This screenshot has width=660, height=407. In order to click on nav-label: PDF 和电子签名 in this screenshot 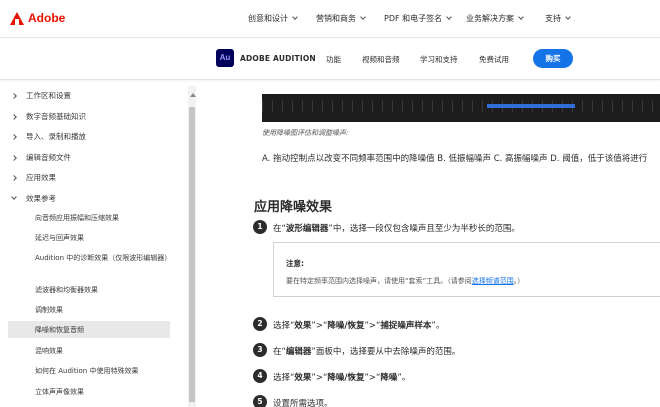, I will do `click(413, 18)`.